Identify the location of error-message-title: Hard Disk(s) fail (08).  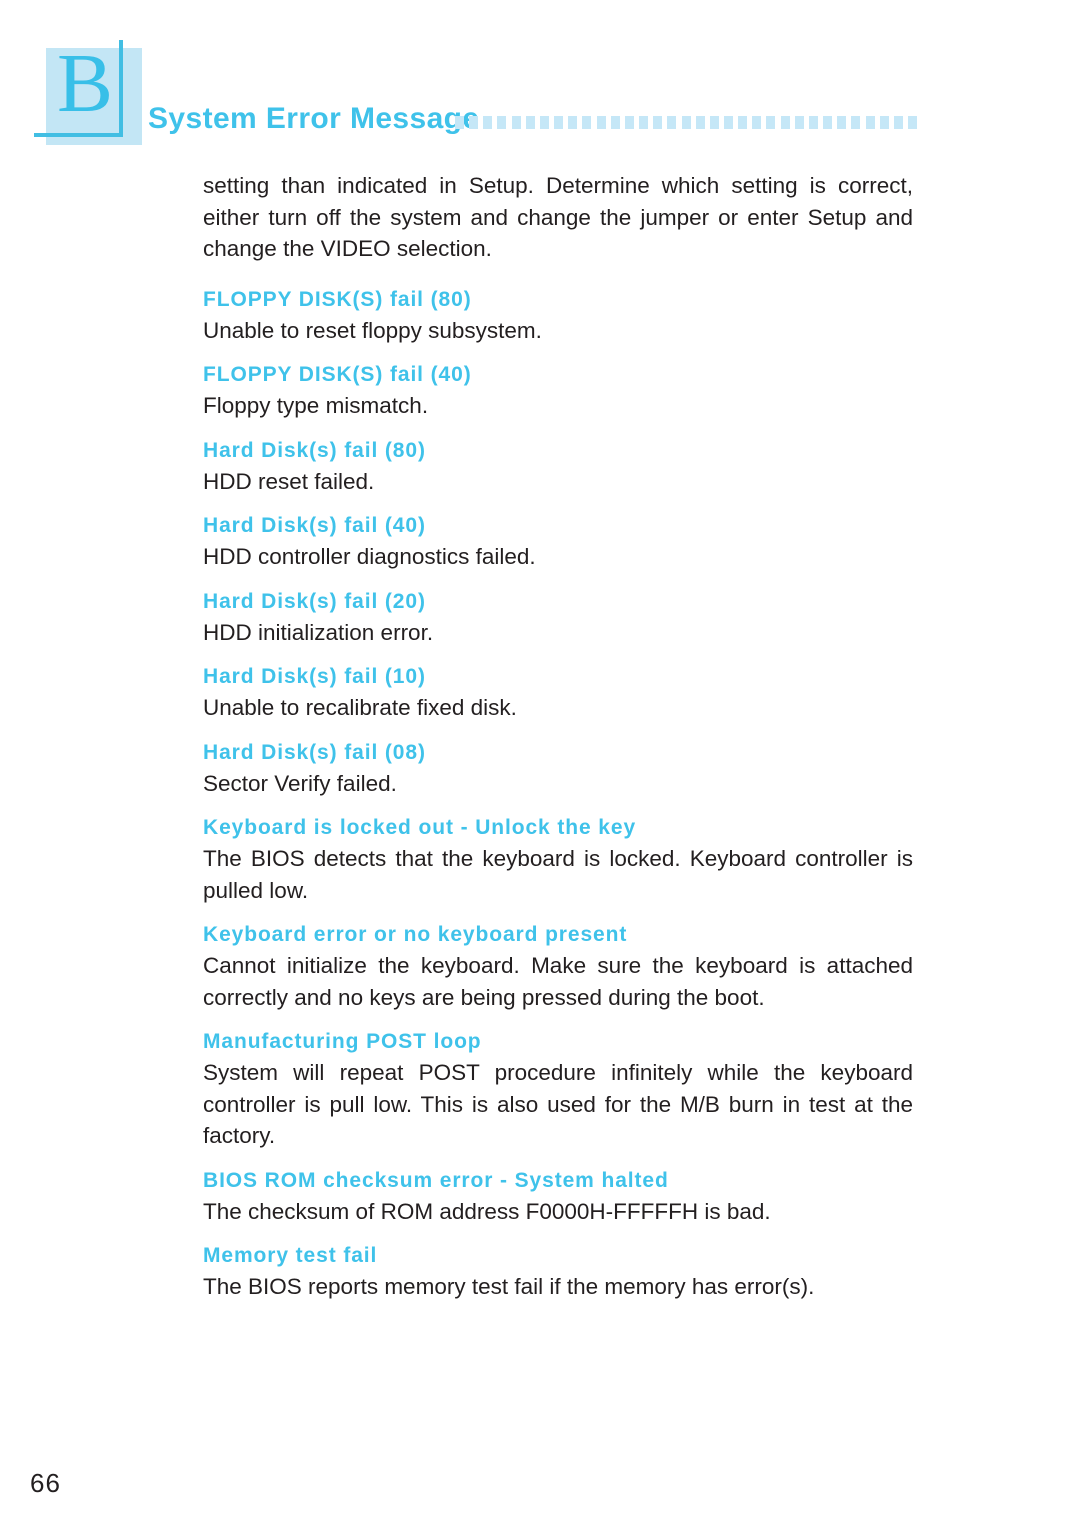
(314, 752).